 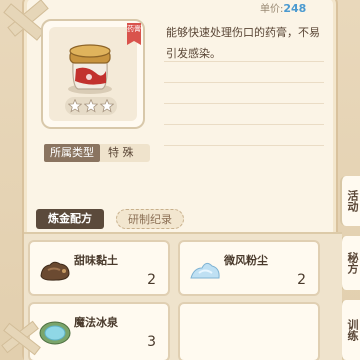 What do you see at coordinates (99, 331) in the screenshot?
I see `ingredient-slot: 魔法冰泉 3` at bounding box center [99, 331].